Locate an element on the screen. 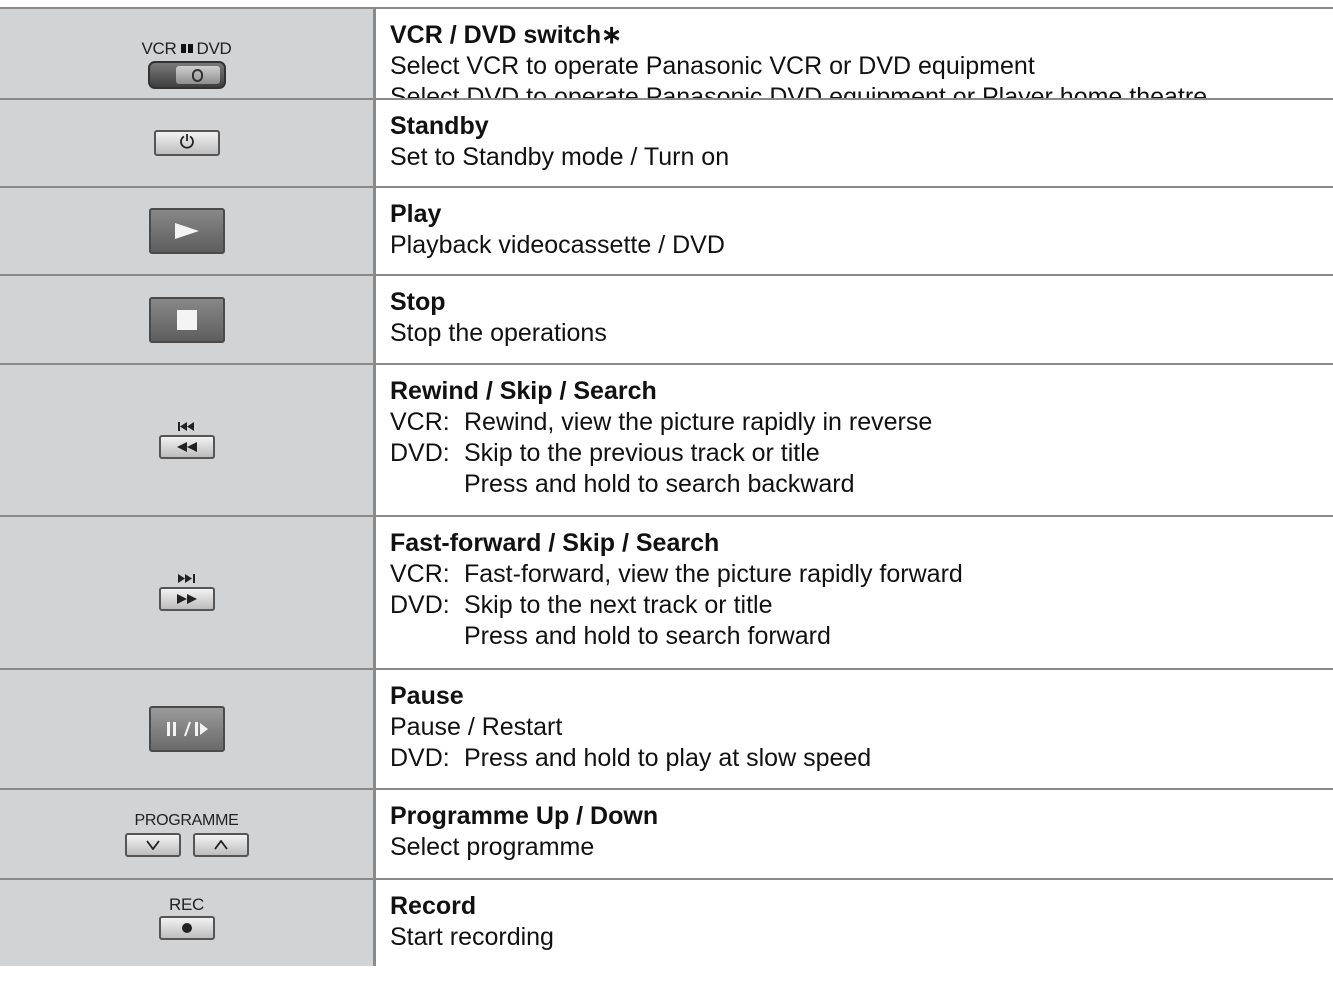 The width and height of the screenshot is (1333, 991). line-text: Skip to the next track or title is located at coordinates (618, 605).